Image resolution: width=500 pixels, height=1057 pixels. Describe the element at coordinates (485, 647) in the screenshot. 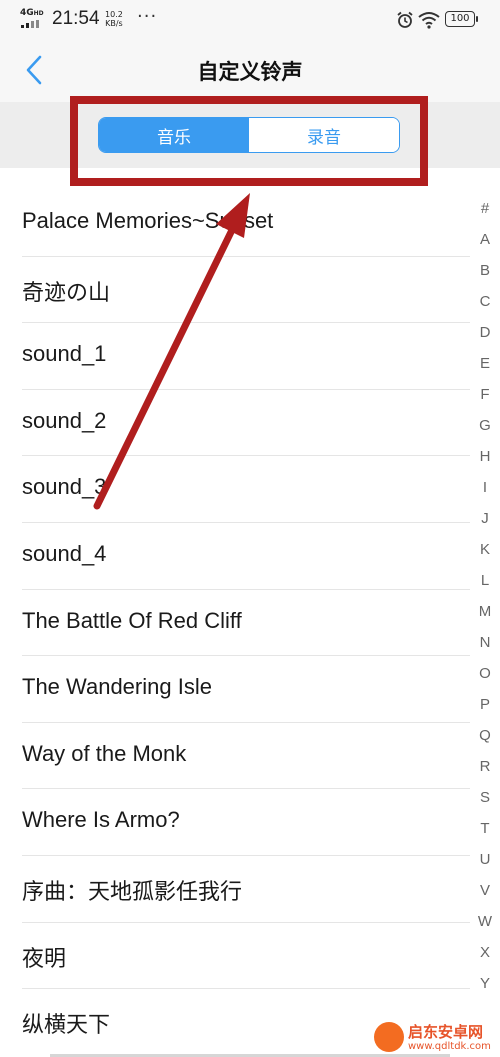

I see `index-letter: N` at that location.